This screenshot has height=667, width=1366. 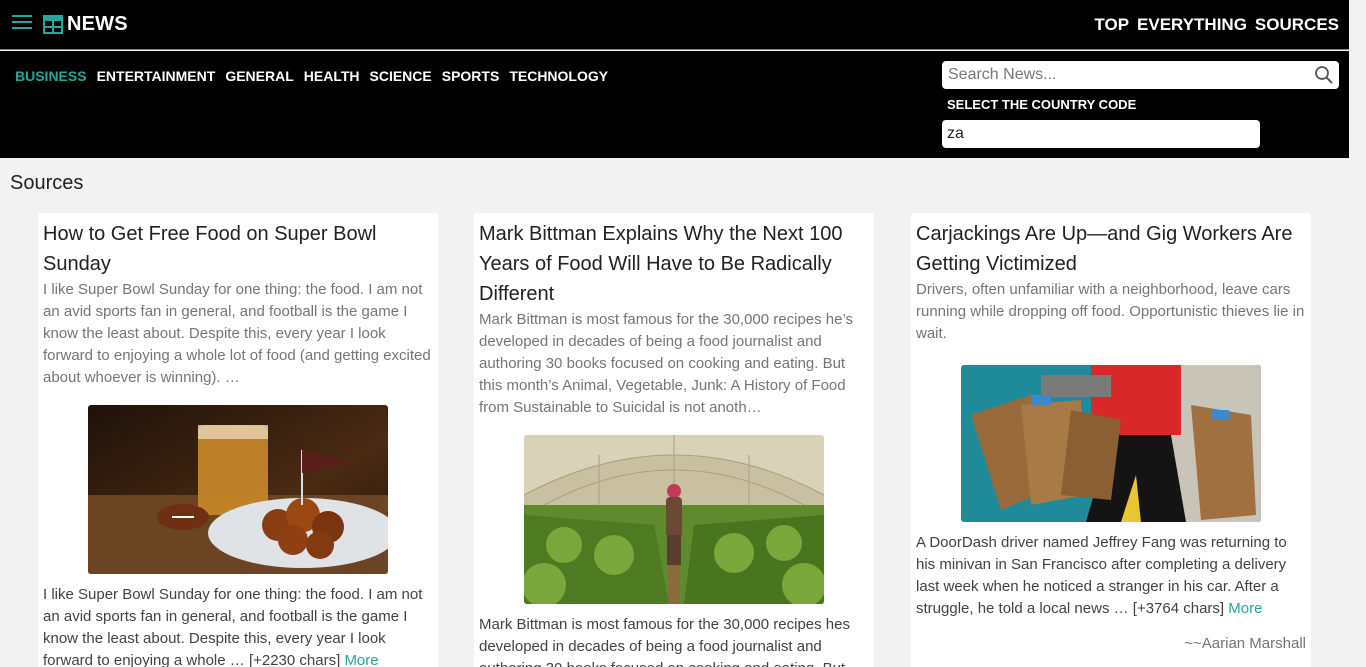 I want to click on tab-technology: TECHNOLOGY, so click(x=558, y=76).